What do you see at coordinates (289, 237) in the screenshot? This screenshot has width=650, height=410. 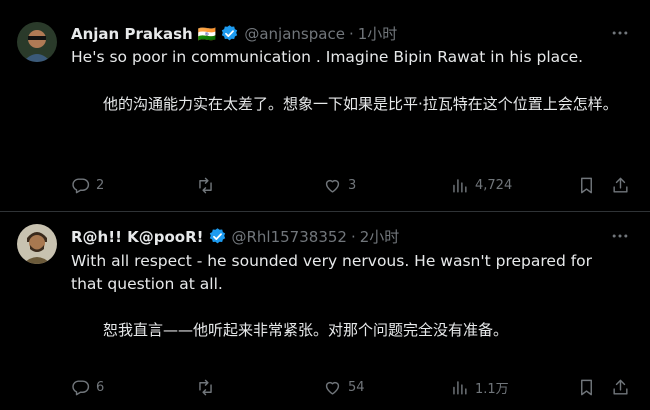 I see `author-handle: @Rhl15738352` at bounding box center [289, 237].